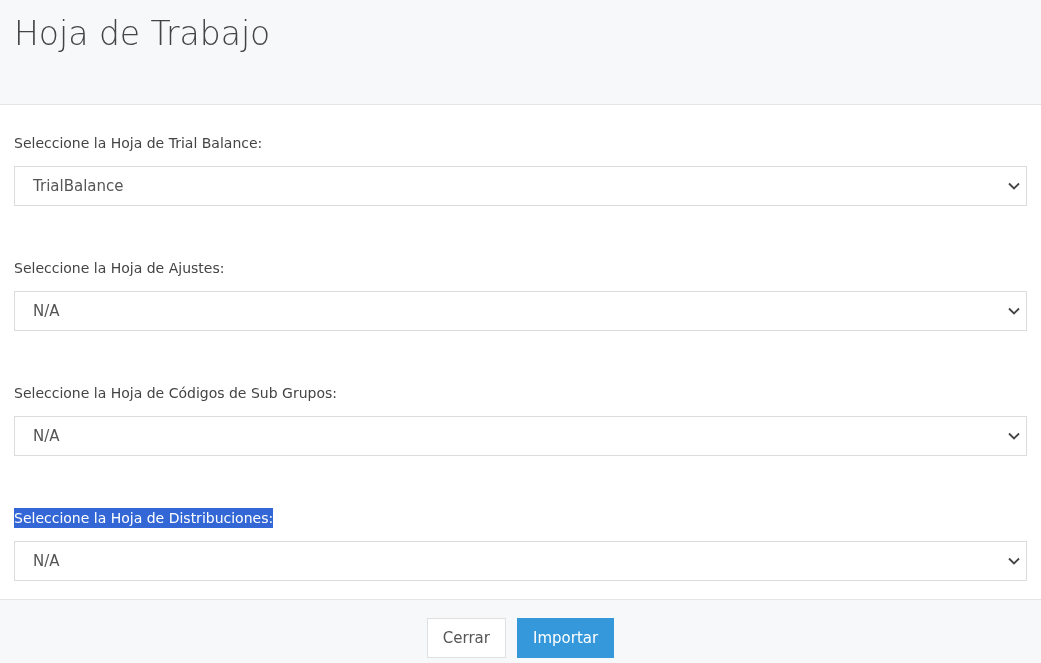 The image size is (1041, 663). Describe the element at coordinates (466, 638) in the screenshot. I see `close-button: Cerrar` at that location.